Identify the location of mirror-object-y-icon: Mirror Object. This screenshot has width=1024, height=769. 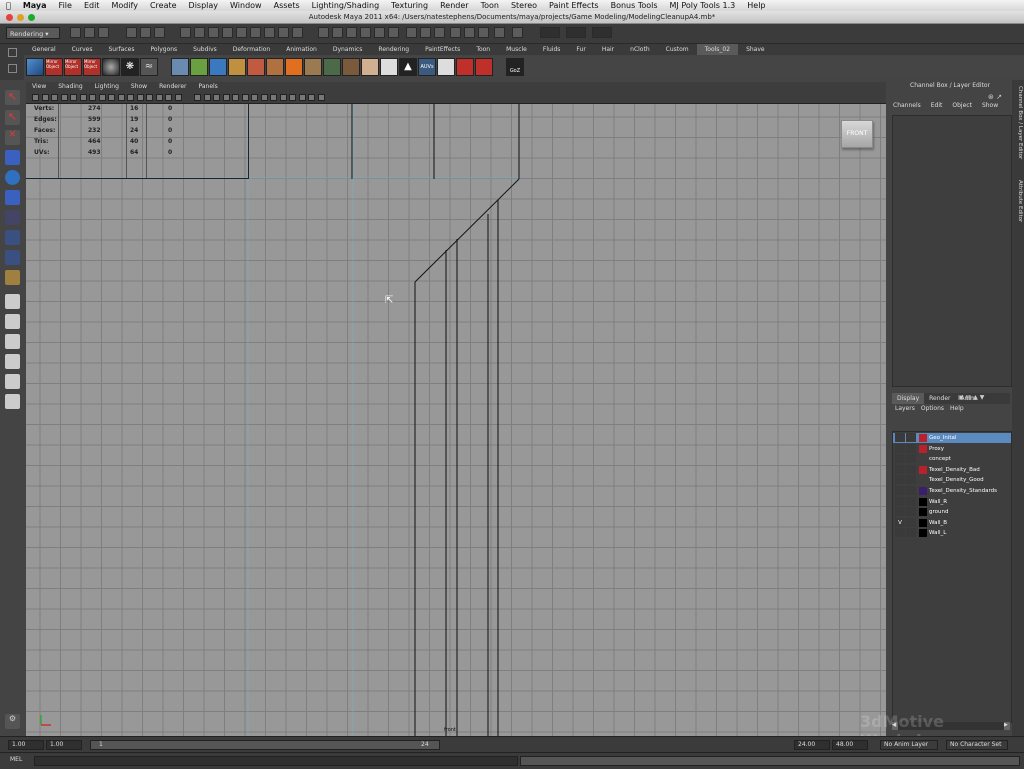
(73, 67).